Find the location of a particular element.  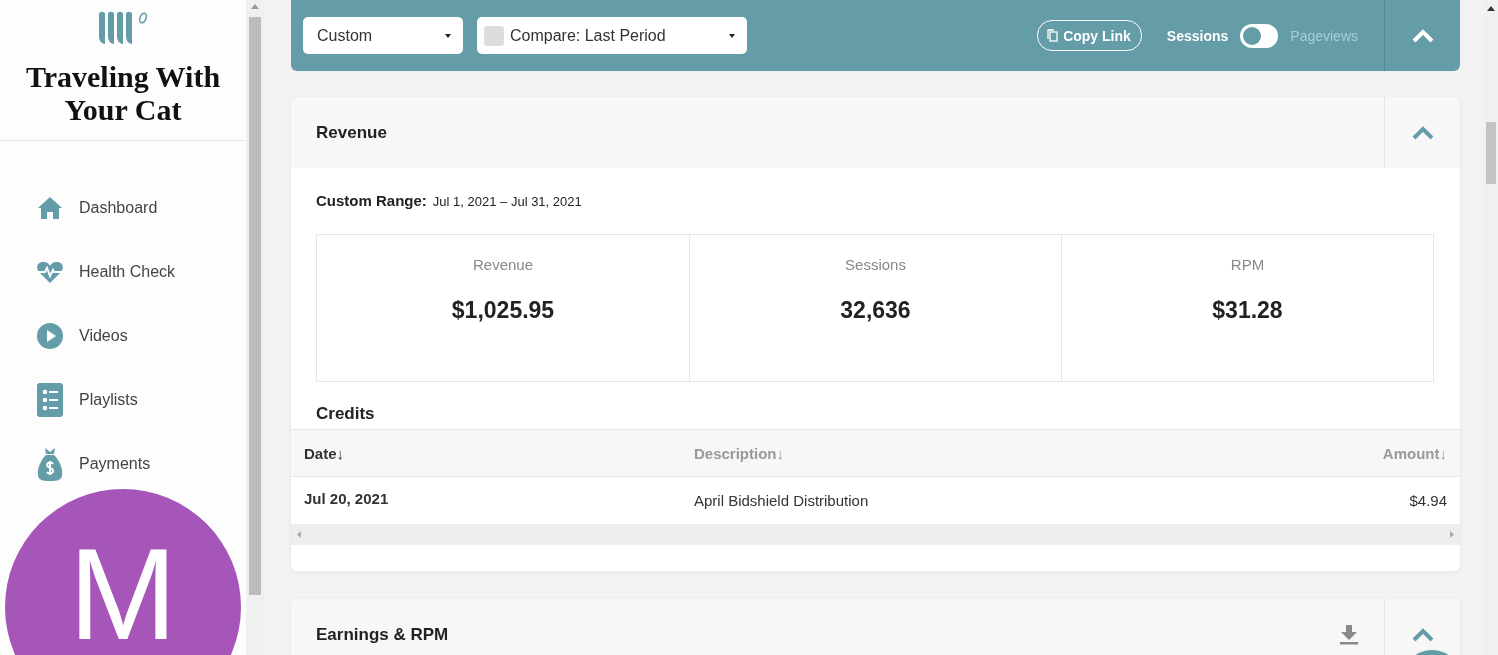

checklist-icon is located at coordinates (50, 400).